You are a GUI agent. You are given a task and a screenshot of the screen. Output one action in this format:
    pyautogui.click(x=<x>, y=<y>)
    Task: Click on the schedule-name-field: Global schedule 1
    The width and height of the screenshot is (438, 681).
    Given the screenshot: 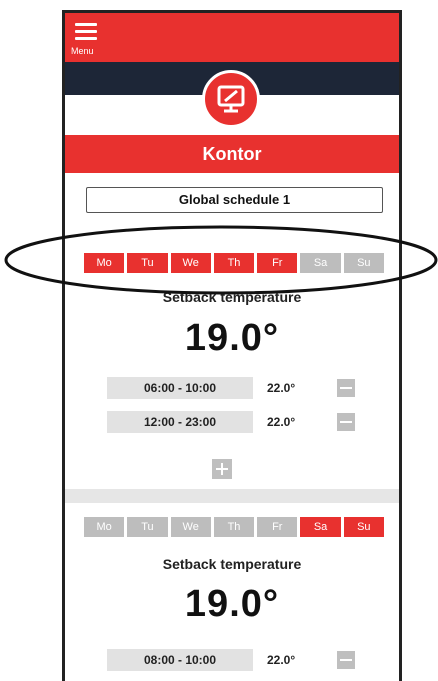 What is the action you would take?
    pyautogui.click(x=234, y=200)
    